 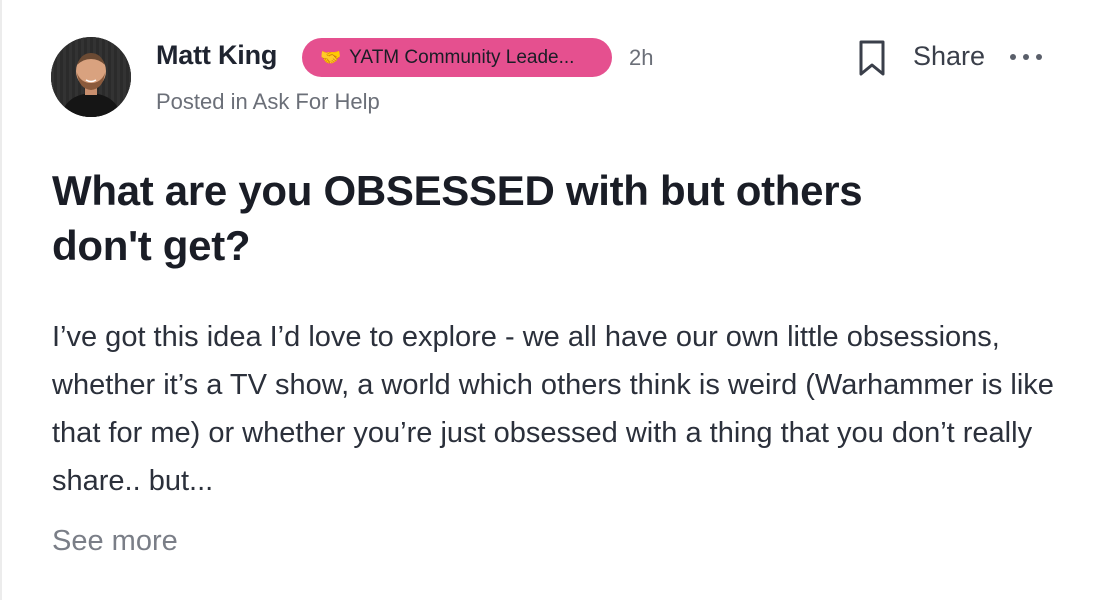 I want to click on handshake-icon: 🤝, so click(x=331, y=57).